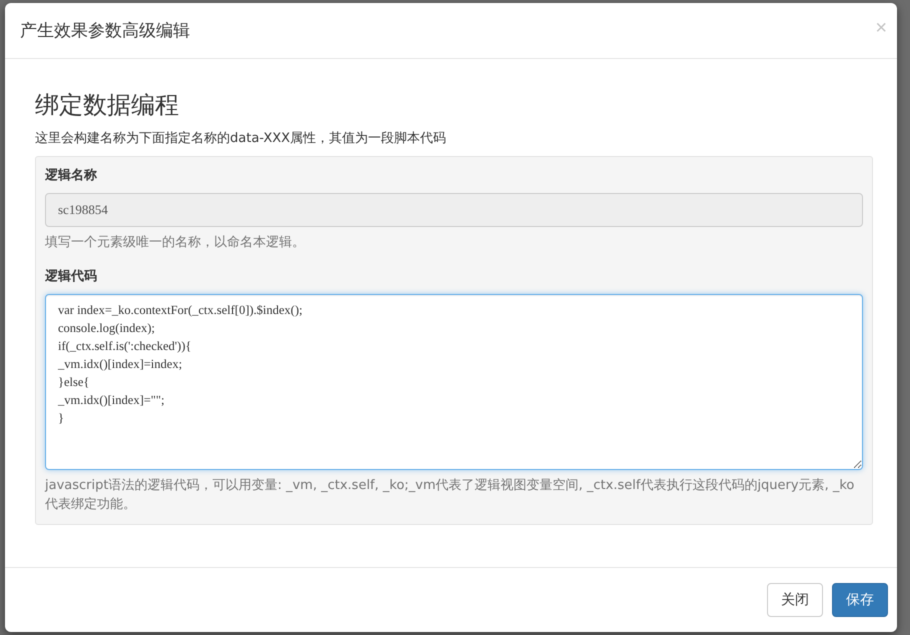  Describe the element at coordinates (105, 31) in the screenshot. I see `dialog-title: 产生效果参数高级编辑` at that location.